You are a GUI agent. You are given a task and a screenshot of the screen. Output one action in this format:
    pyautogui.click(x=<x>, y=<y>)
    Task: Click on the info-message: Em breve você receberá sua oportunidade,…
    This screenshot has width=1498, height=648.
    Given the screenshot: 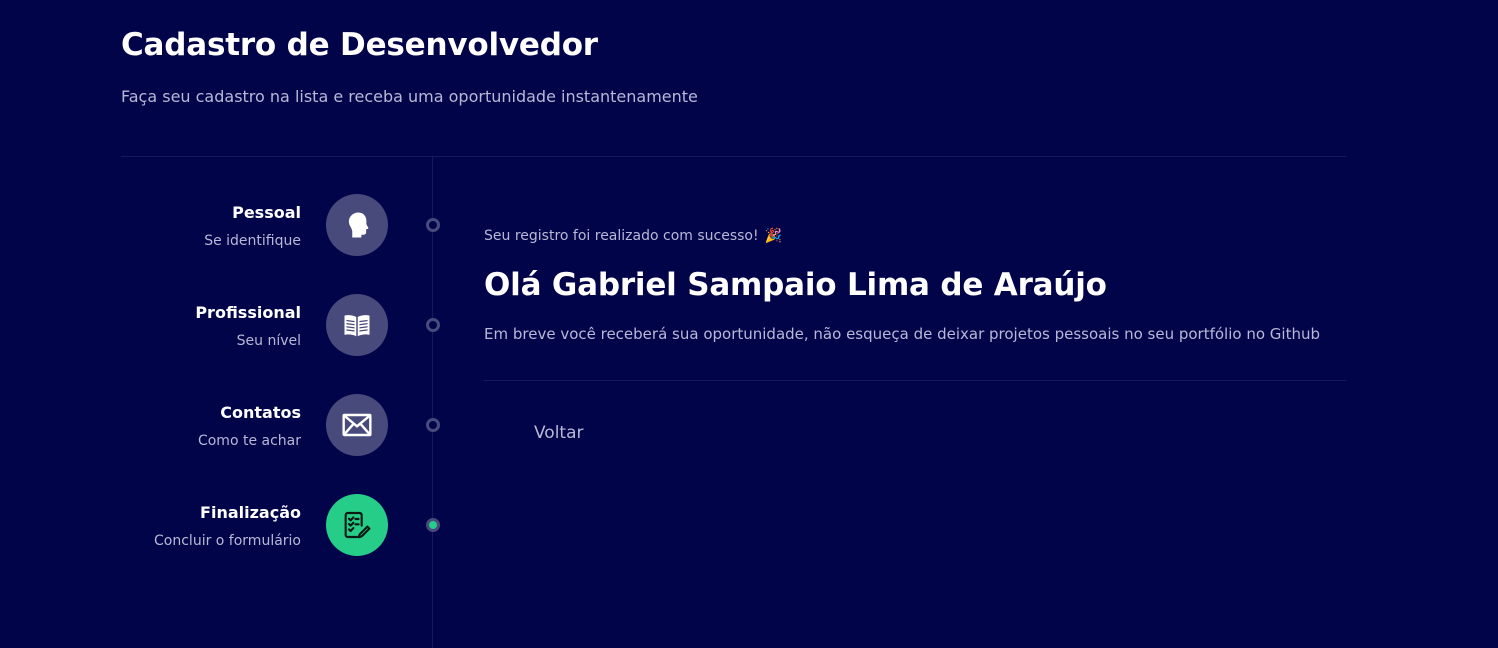 What is the action you would take?
    pyautogui.click(x=902, y=334)
    